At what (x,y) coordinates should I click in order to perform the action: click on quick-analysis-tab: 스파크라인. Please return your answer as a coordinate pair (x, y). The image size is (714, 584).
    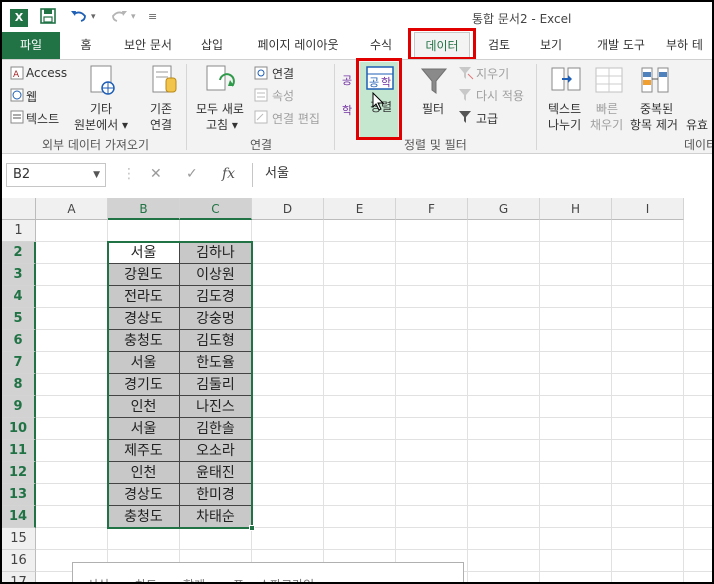
    Looking at the image, I should click on (286, 579).